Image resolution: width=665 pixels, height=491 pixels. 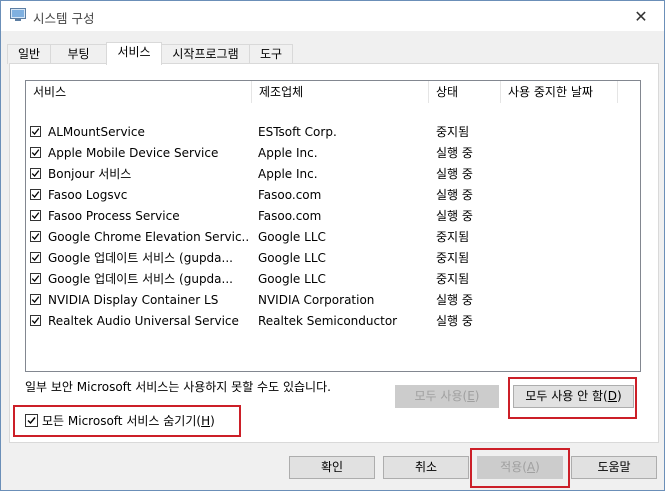 I want to click on title-bar: 시스템 구성 ✕, so click(x=332, y=16).